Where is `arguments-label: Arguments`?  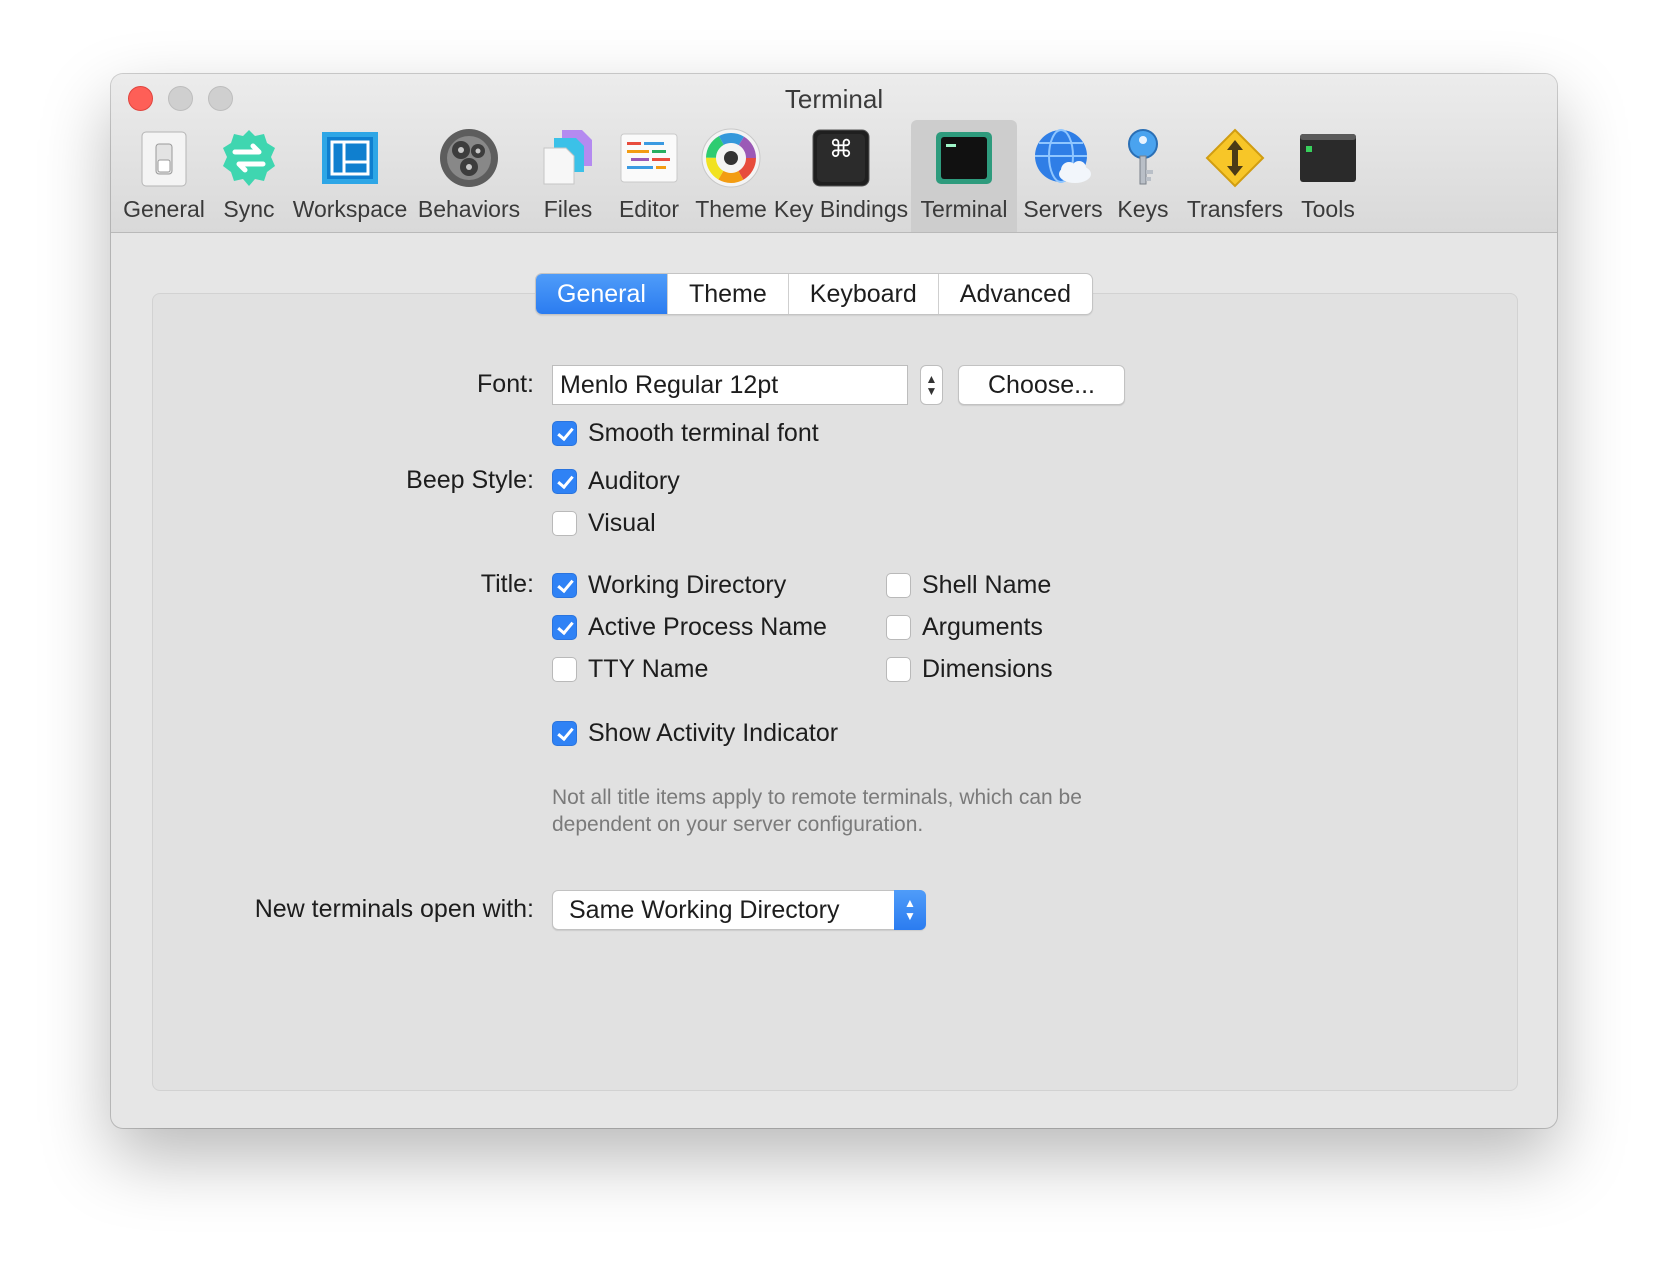
arguments-label: Arguments is located at coordinates (982, 627).